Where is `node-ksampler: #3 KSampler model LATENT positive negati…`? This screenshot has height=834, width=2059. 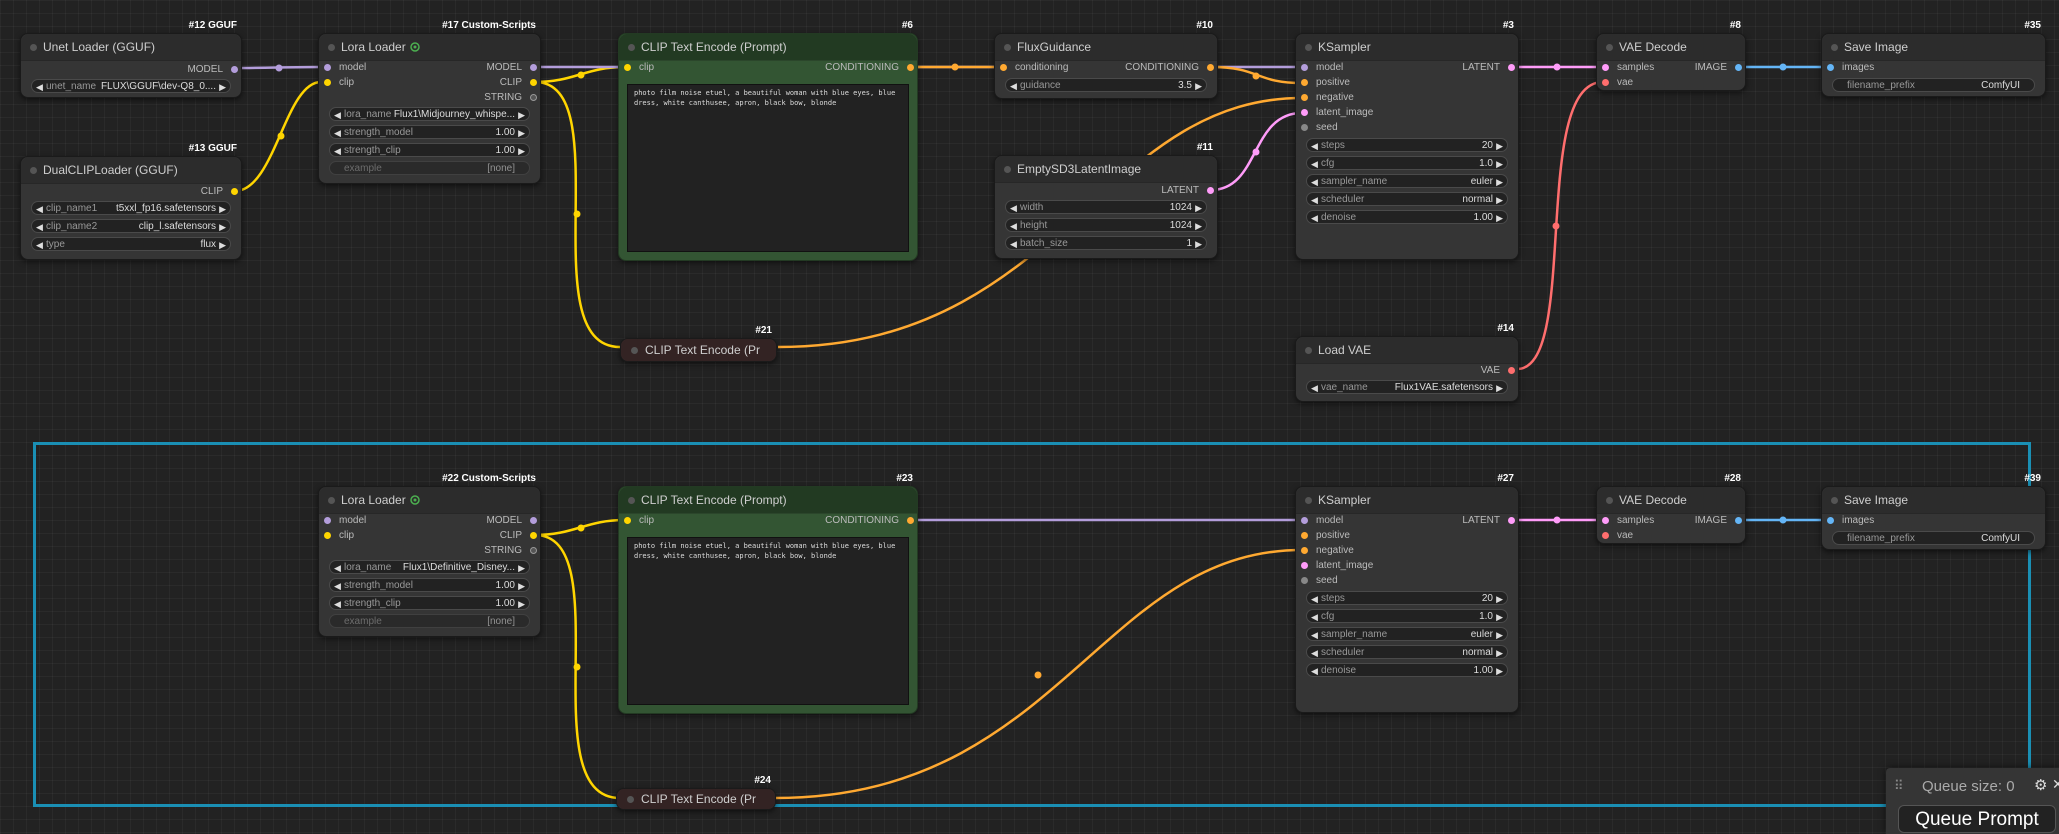
node-ksampler: #3 KSampler model LATENT positive negati… is located at coordinates (1407, 140).